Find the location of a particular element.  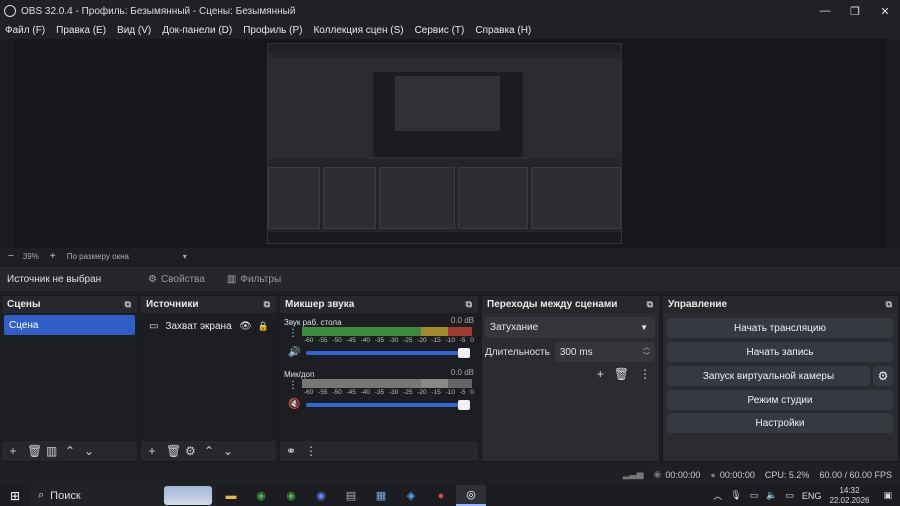

tick-label: -5 is located at coordinates (462, 340).